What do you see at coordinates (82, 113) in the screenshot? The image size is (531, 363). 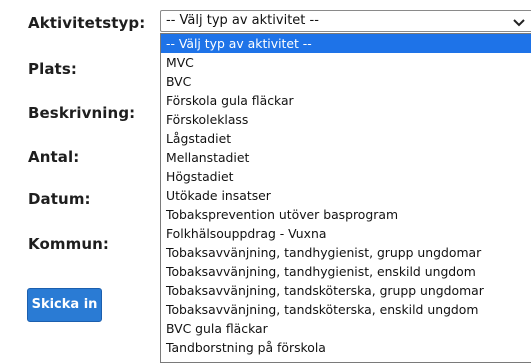 I see `description-label: Beskrivning:` at bounding box center [82, 113].